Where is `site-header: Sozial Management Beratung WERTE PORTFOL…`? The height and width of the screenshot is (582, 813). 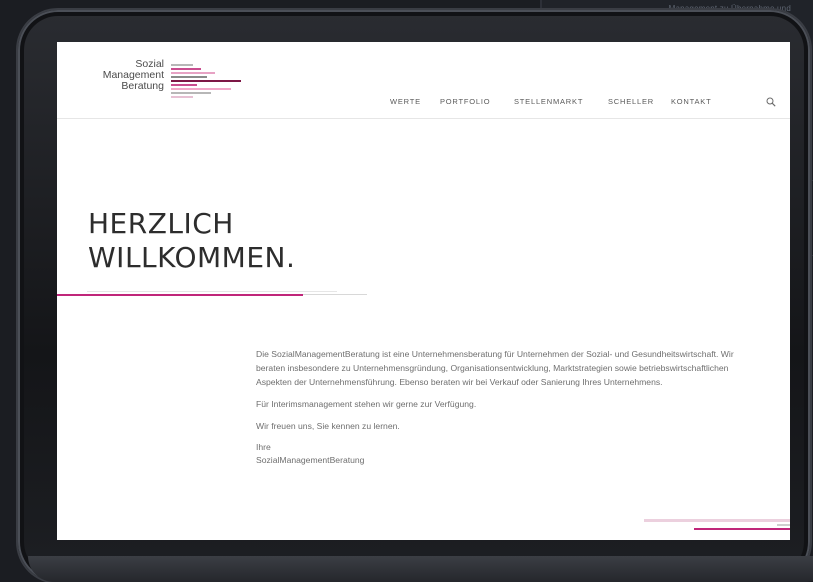 site-header: Sozial Management Beratung WERTE PORTFOL… is located at coordinates (423, 80).